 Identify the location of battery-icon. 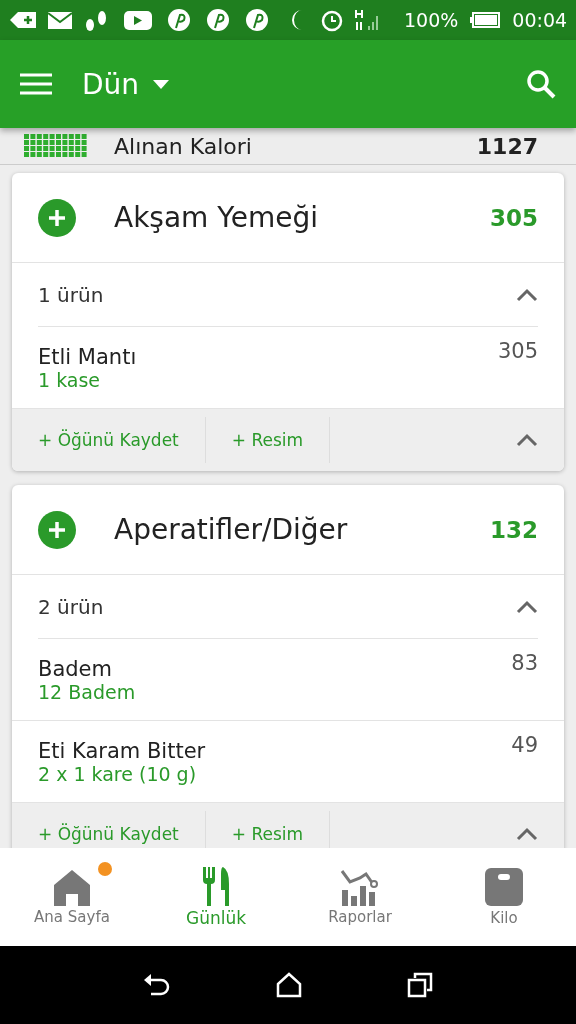
(485, 20).